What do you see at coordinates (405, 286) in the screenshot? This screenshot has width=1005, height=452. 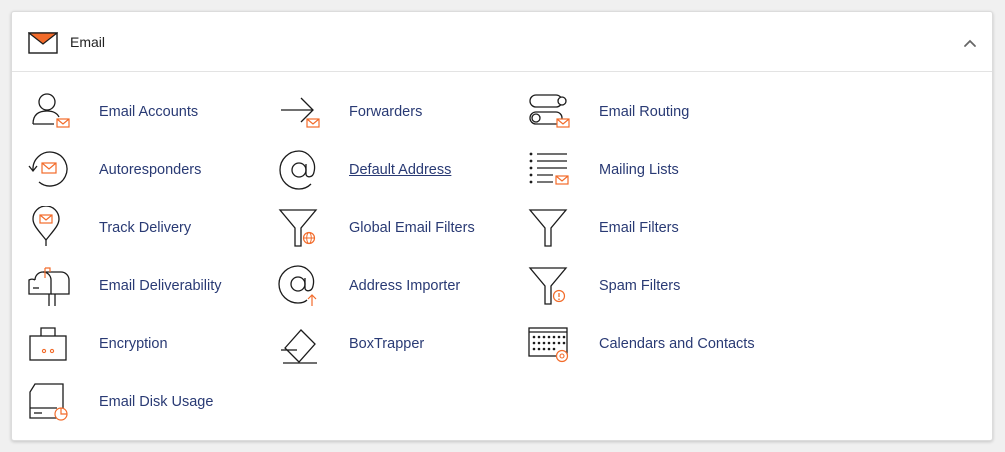 I see `item-label: Address Importer` at bounding box center [405, 286].